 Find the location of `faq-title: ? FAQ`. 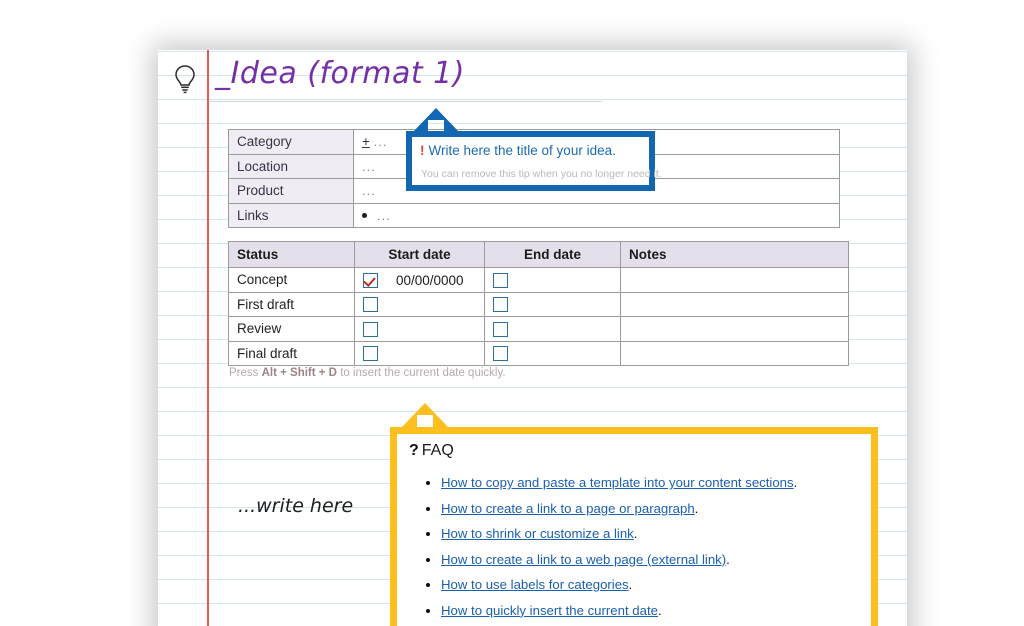

faq-title: ? FAQ is located at coordinates (431, 451).